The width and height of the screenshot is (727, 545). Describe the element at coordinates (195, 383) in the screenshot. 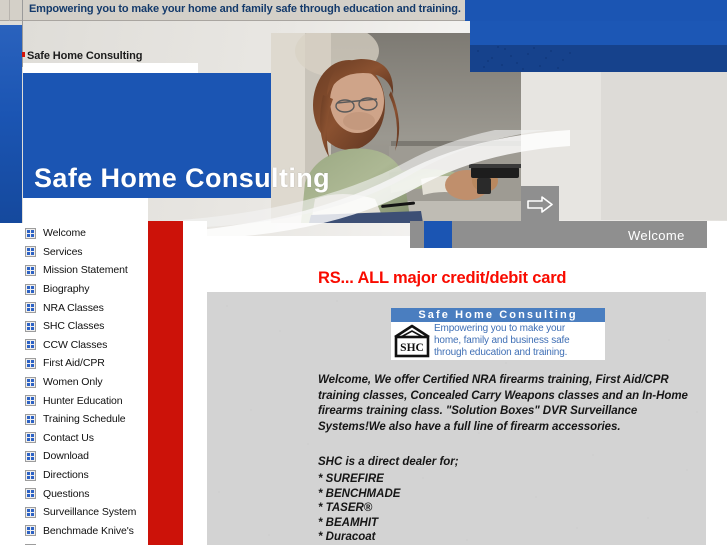

I see `sidebar-right-margin` at that location.